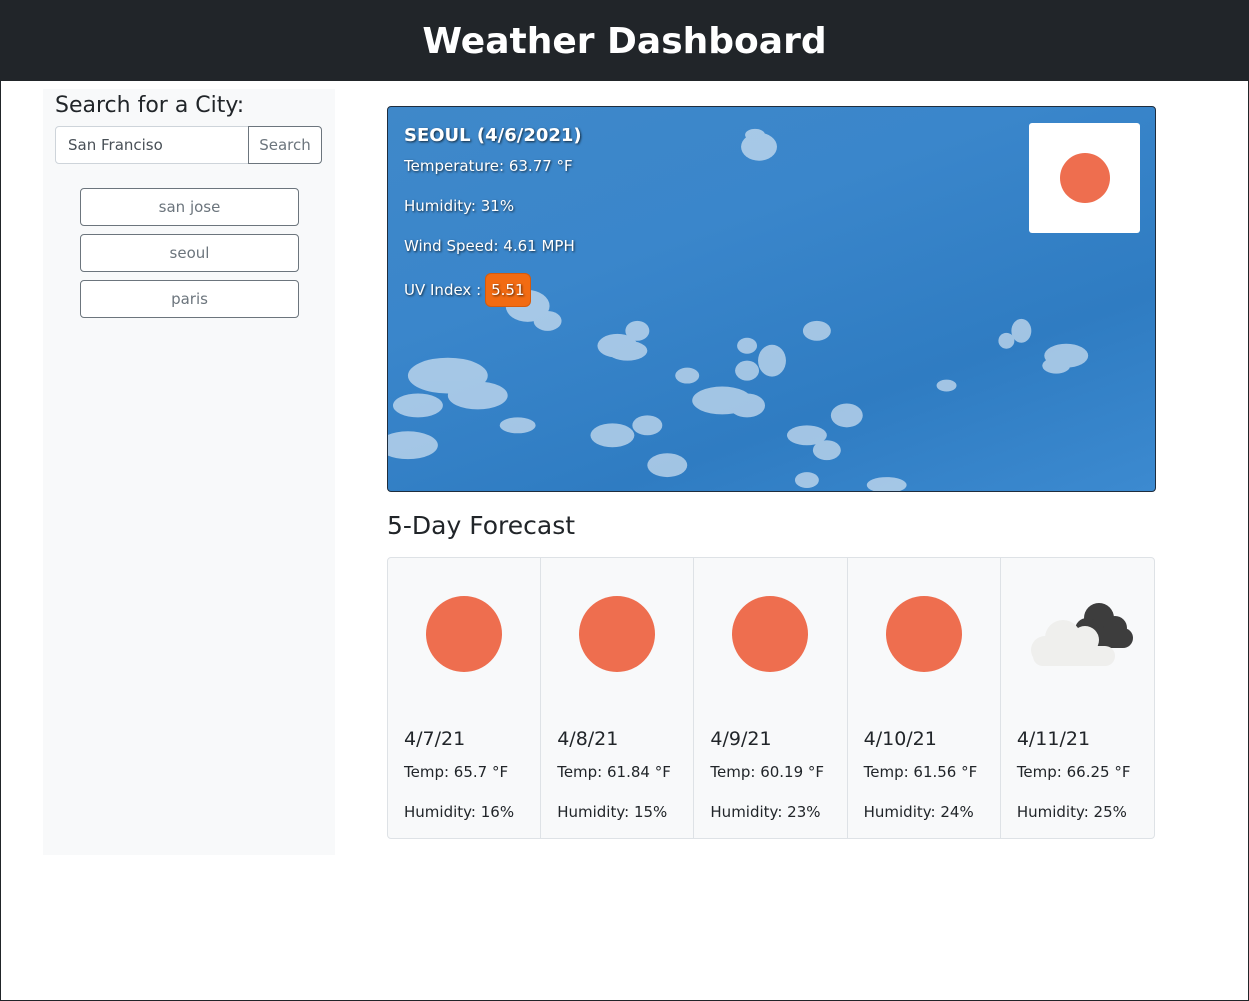 The image size is (1249, 1001). What do you see at coordinates (741, 739) in the screenshot?
I see `forecast-date: 4/9/21` at bounding box center [741, 739].